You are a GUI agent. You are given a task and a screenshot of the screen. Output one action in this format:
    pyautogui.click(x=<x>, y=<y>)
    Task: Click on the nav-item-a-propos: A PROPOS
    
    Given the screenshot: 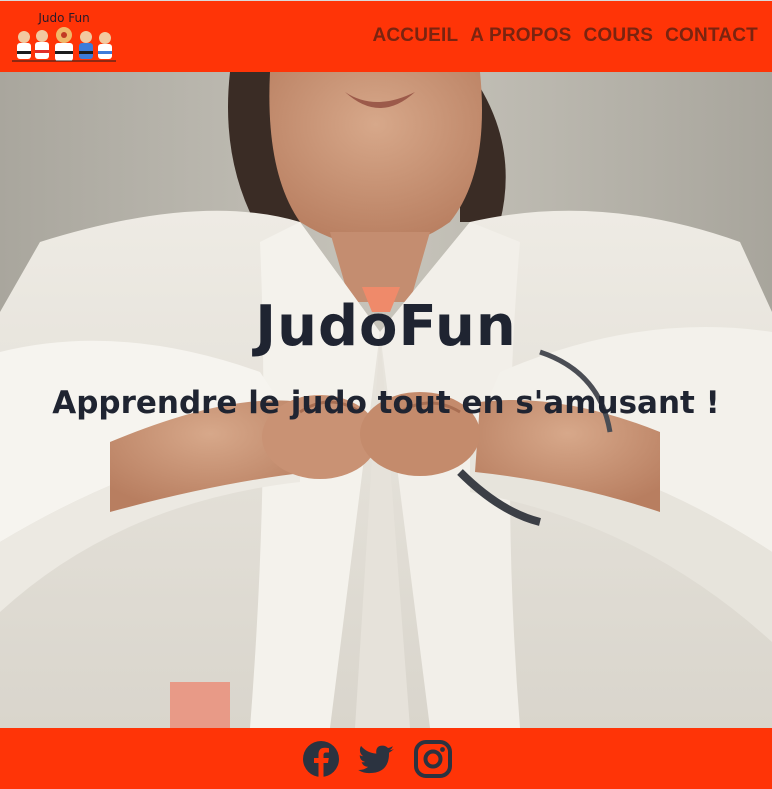 What is the action you would take?
    pyautogui.click(x=520, y=36)
    